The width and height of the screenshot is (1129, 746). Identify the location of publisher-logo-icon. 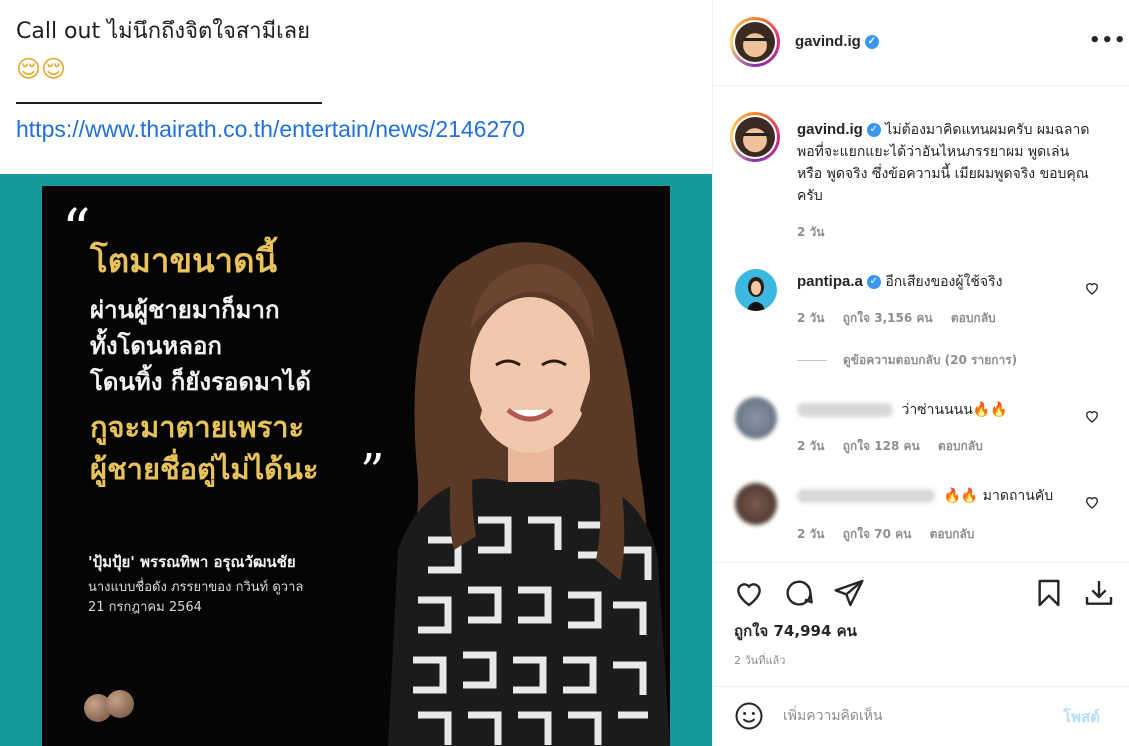
(114, 708).